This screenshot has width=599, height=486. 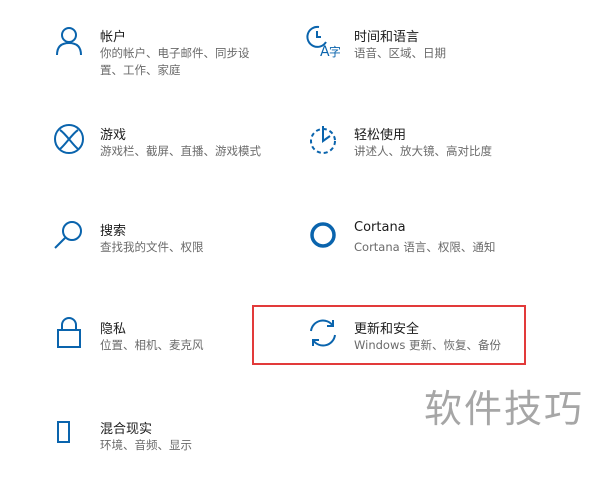 I want to click on settings-tile-accounts: 帐户 你的帐户、电子邮件、同步设 置、工作、家庭, so click(x=157, y=59).